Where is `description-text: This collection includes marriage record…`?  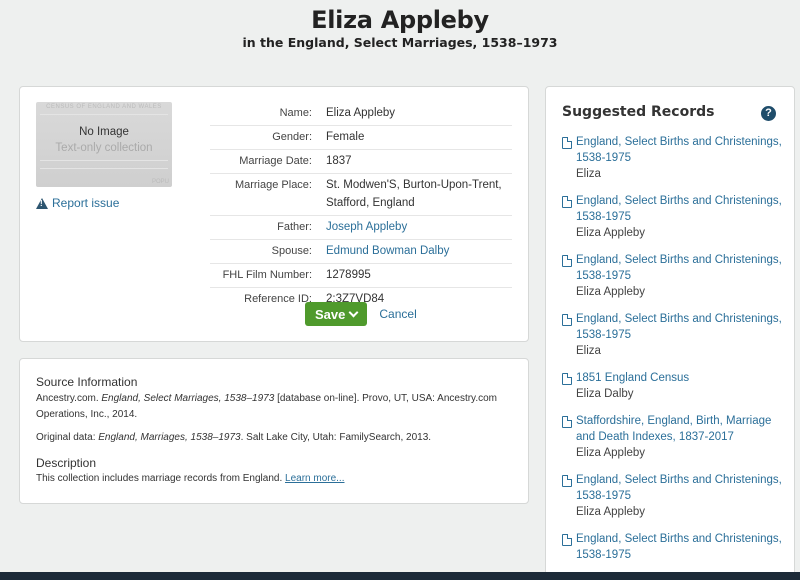 description-text: This collection includes marriage record… is located at coordinates (190, 478).